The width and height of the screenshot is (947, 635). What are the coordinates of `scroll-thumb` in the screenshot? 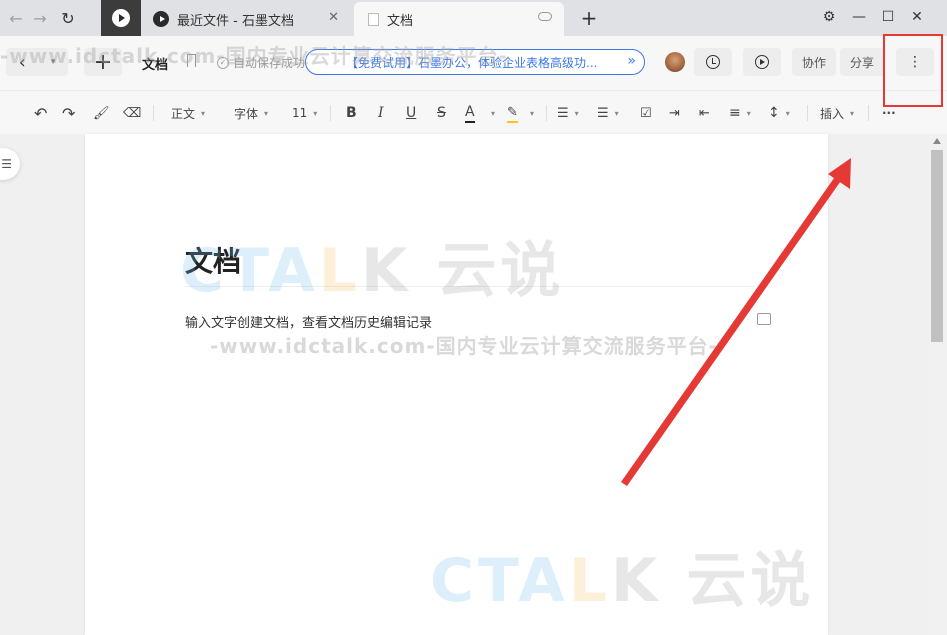 It's located at (937, 246).